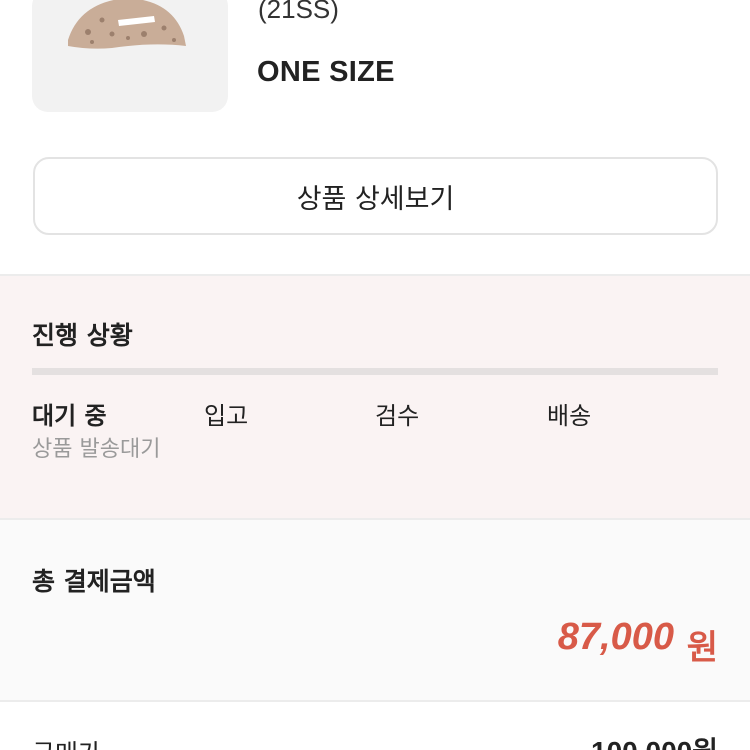 This screenshot has width=750, height=750. What do you see at coordinates (82, 335) in the screenshot?
I see `progress-title: 진행 상황` at bounding box center [82, 335].